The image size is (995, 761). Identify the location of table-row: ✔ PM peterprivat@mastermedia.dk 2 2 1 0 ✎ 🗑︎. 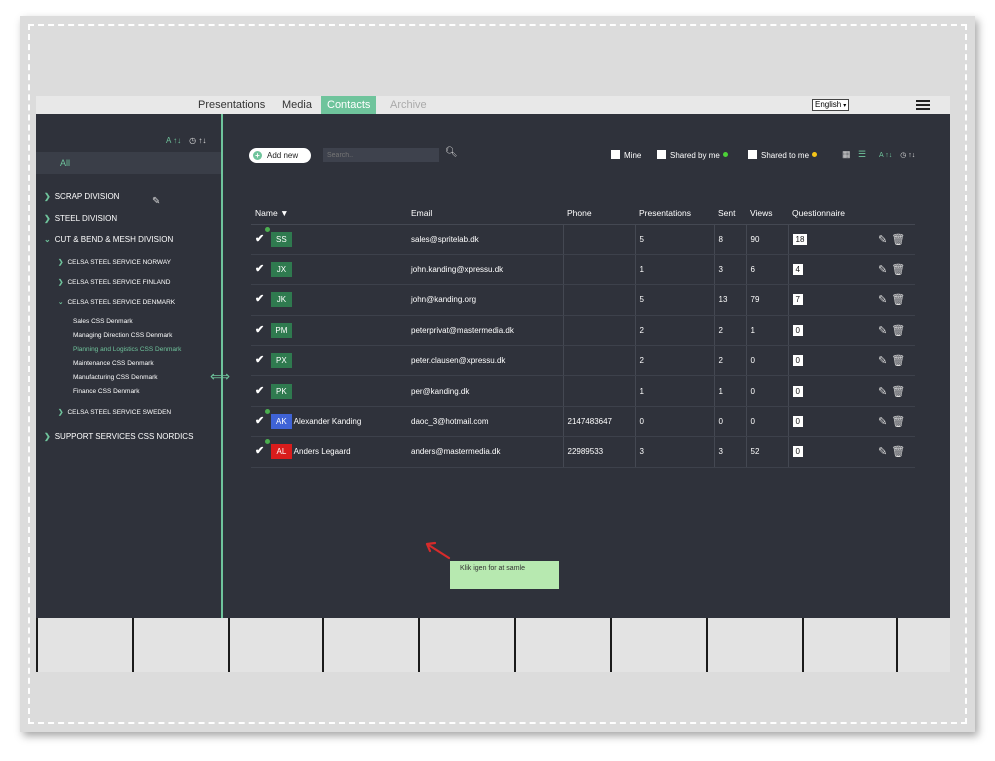
(583, 331).